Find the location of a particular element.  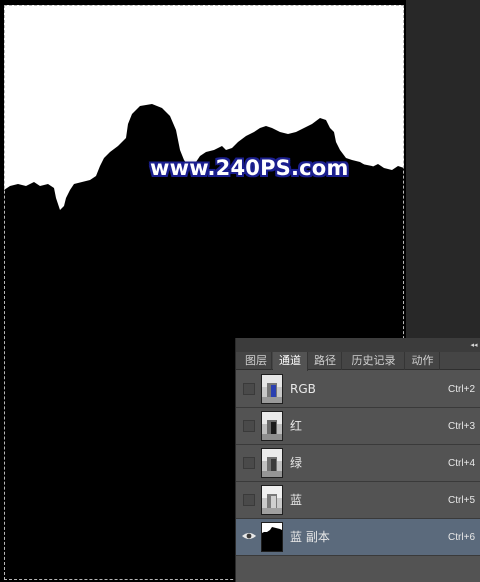

tab-actions: 动作 is located at coordinates (423, 361).